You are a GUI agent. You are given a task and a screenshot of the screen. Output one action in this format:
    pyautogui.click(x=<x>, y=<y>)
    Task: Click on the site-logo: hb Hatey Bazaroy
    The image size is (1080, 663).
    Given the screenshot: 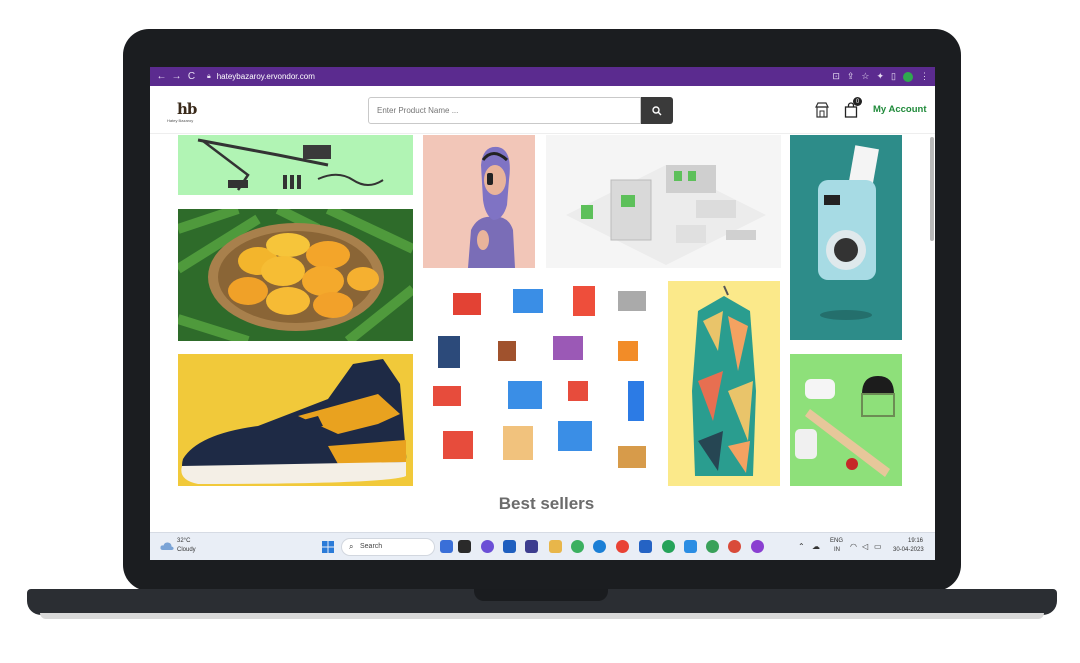 What is the action you would take?
    pyautogui.click(x=190, y=112)
    